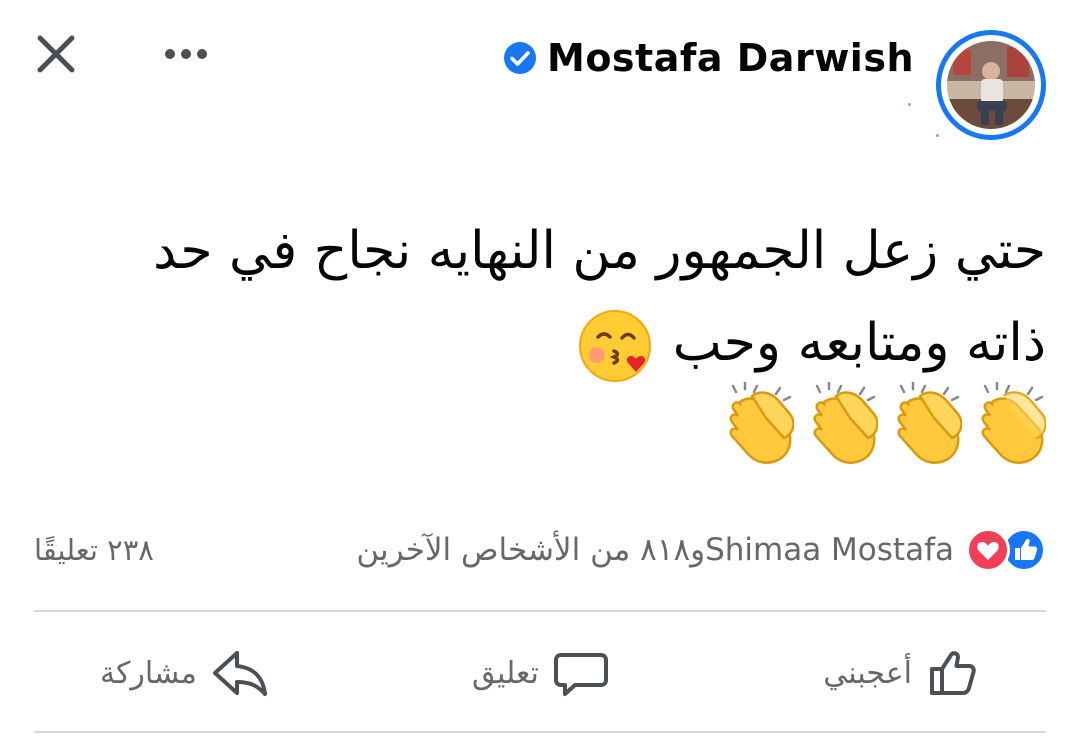  Describe the element at coordinates (580, 674) in the screenshot. I see `comment-icon` at that location.